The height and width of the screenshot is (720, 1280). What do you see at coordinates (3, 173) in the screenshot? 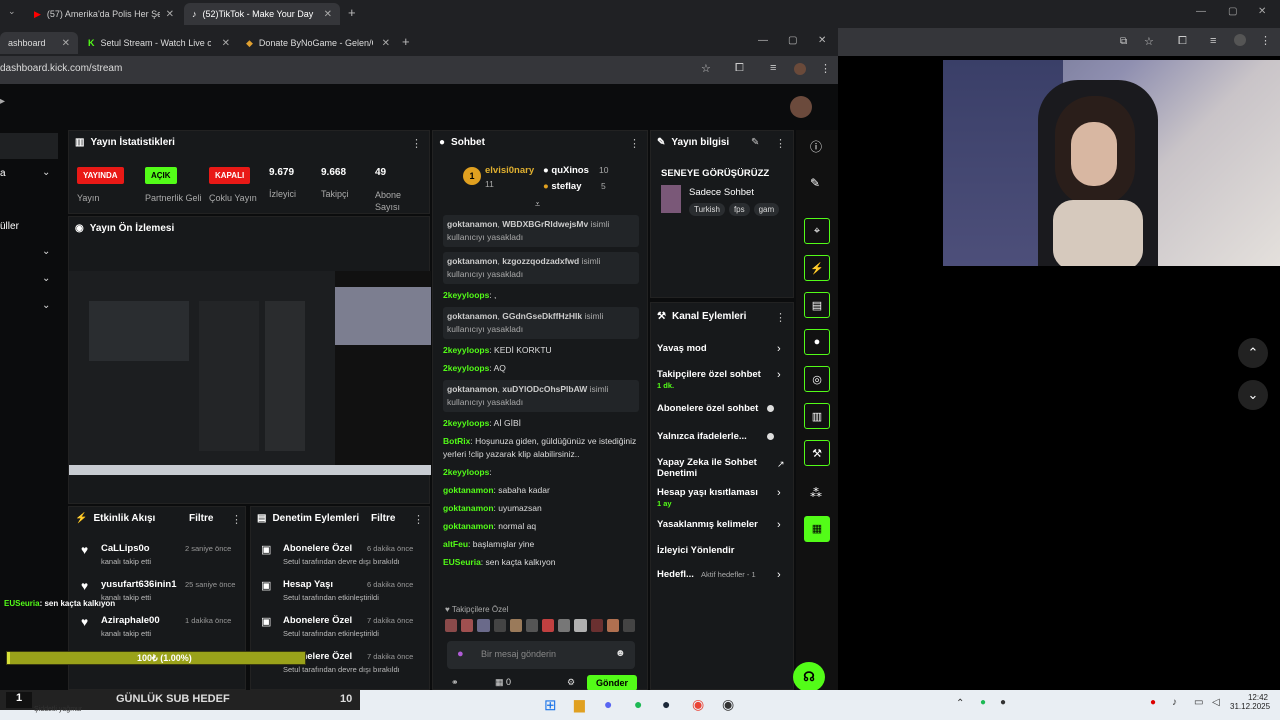
I see `sidebar-item-a: a` at bounding box center [3, 173].